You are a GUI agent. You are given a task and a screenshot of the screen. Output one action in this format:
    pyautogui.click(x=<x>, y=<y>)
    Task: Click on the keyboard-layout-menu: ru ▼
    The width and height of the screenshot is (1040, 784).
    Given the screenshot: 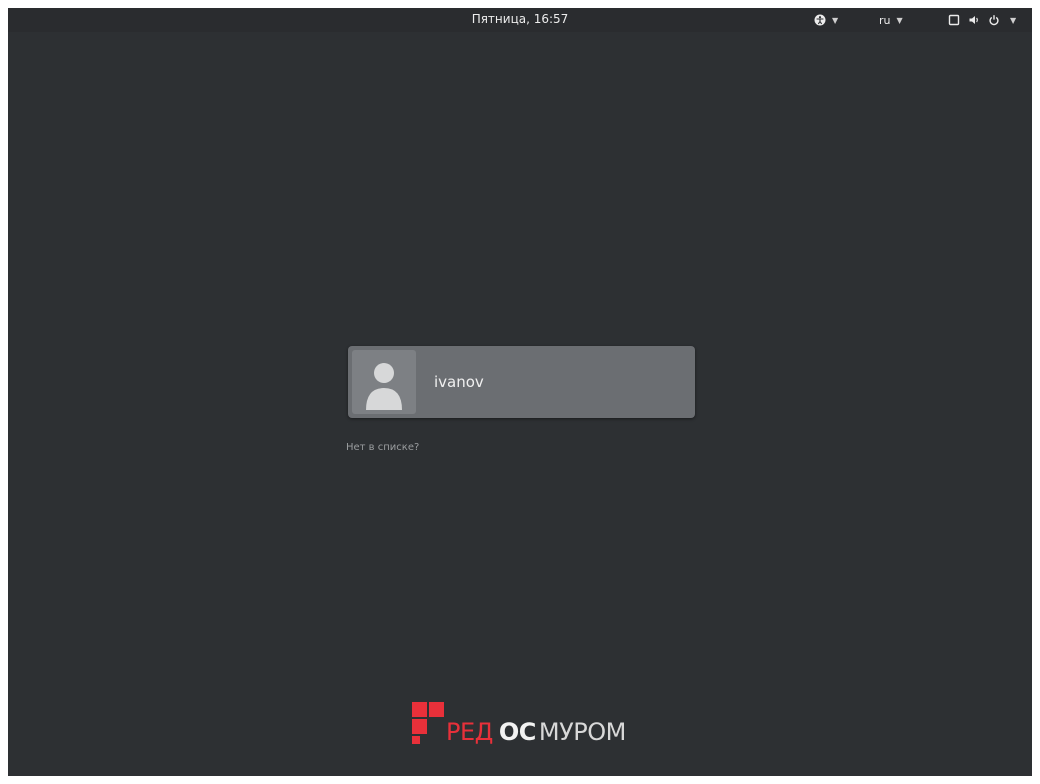 What is the action you would take?
    pyautogui.click(x=891, y=20)
    